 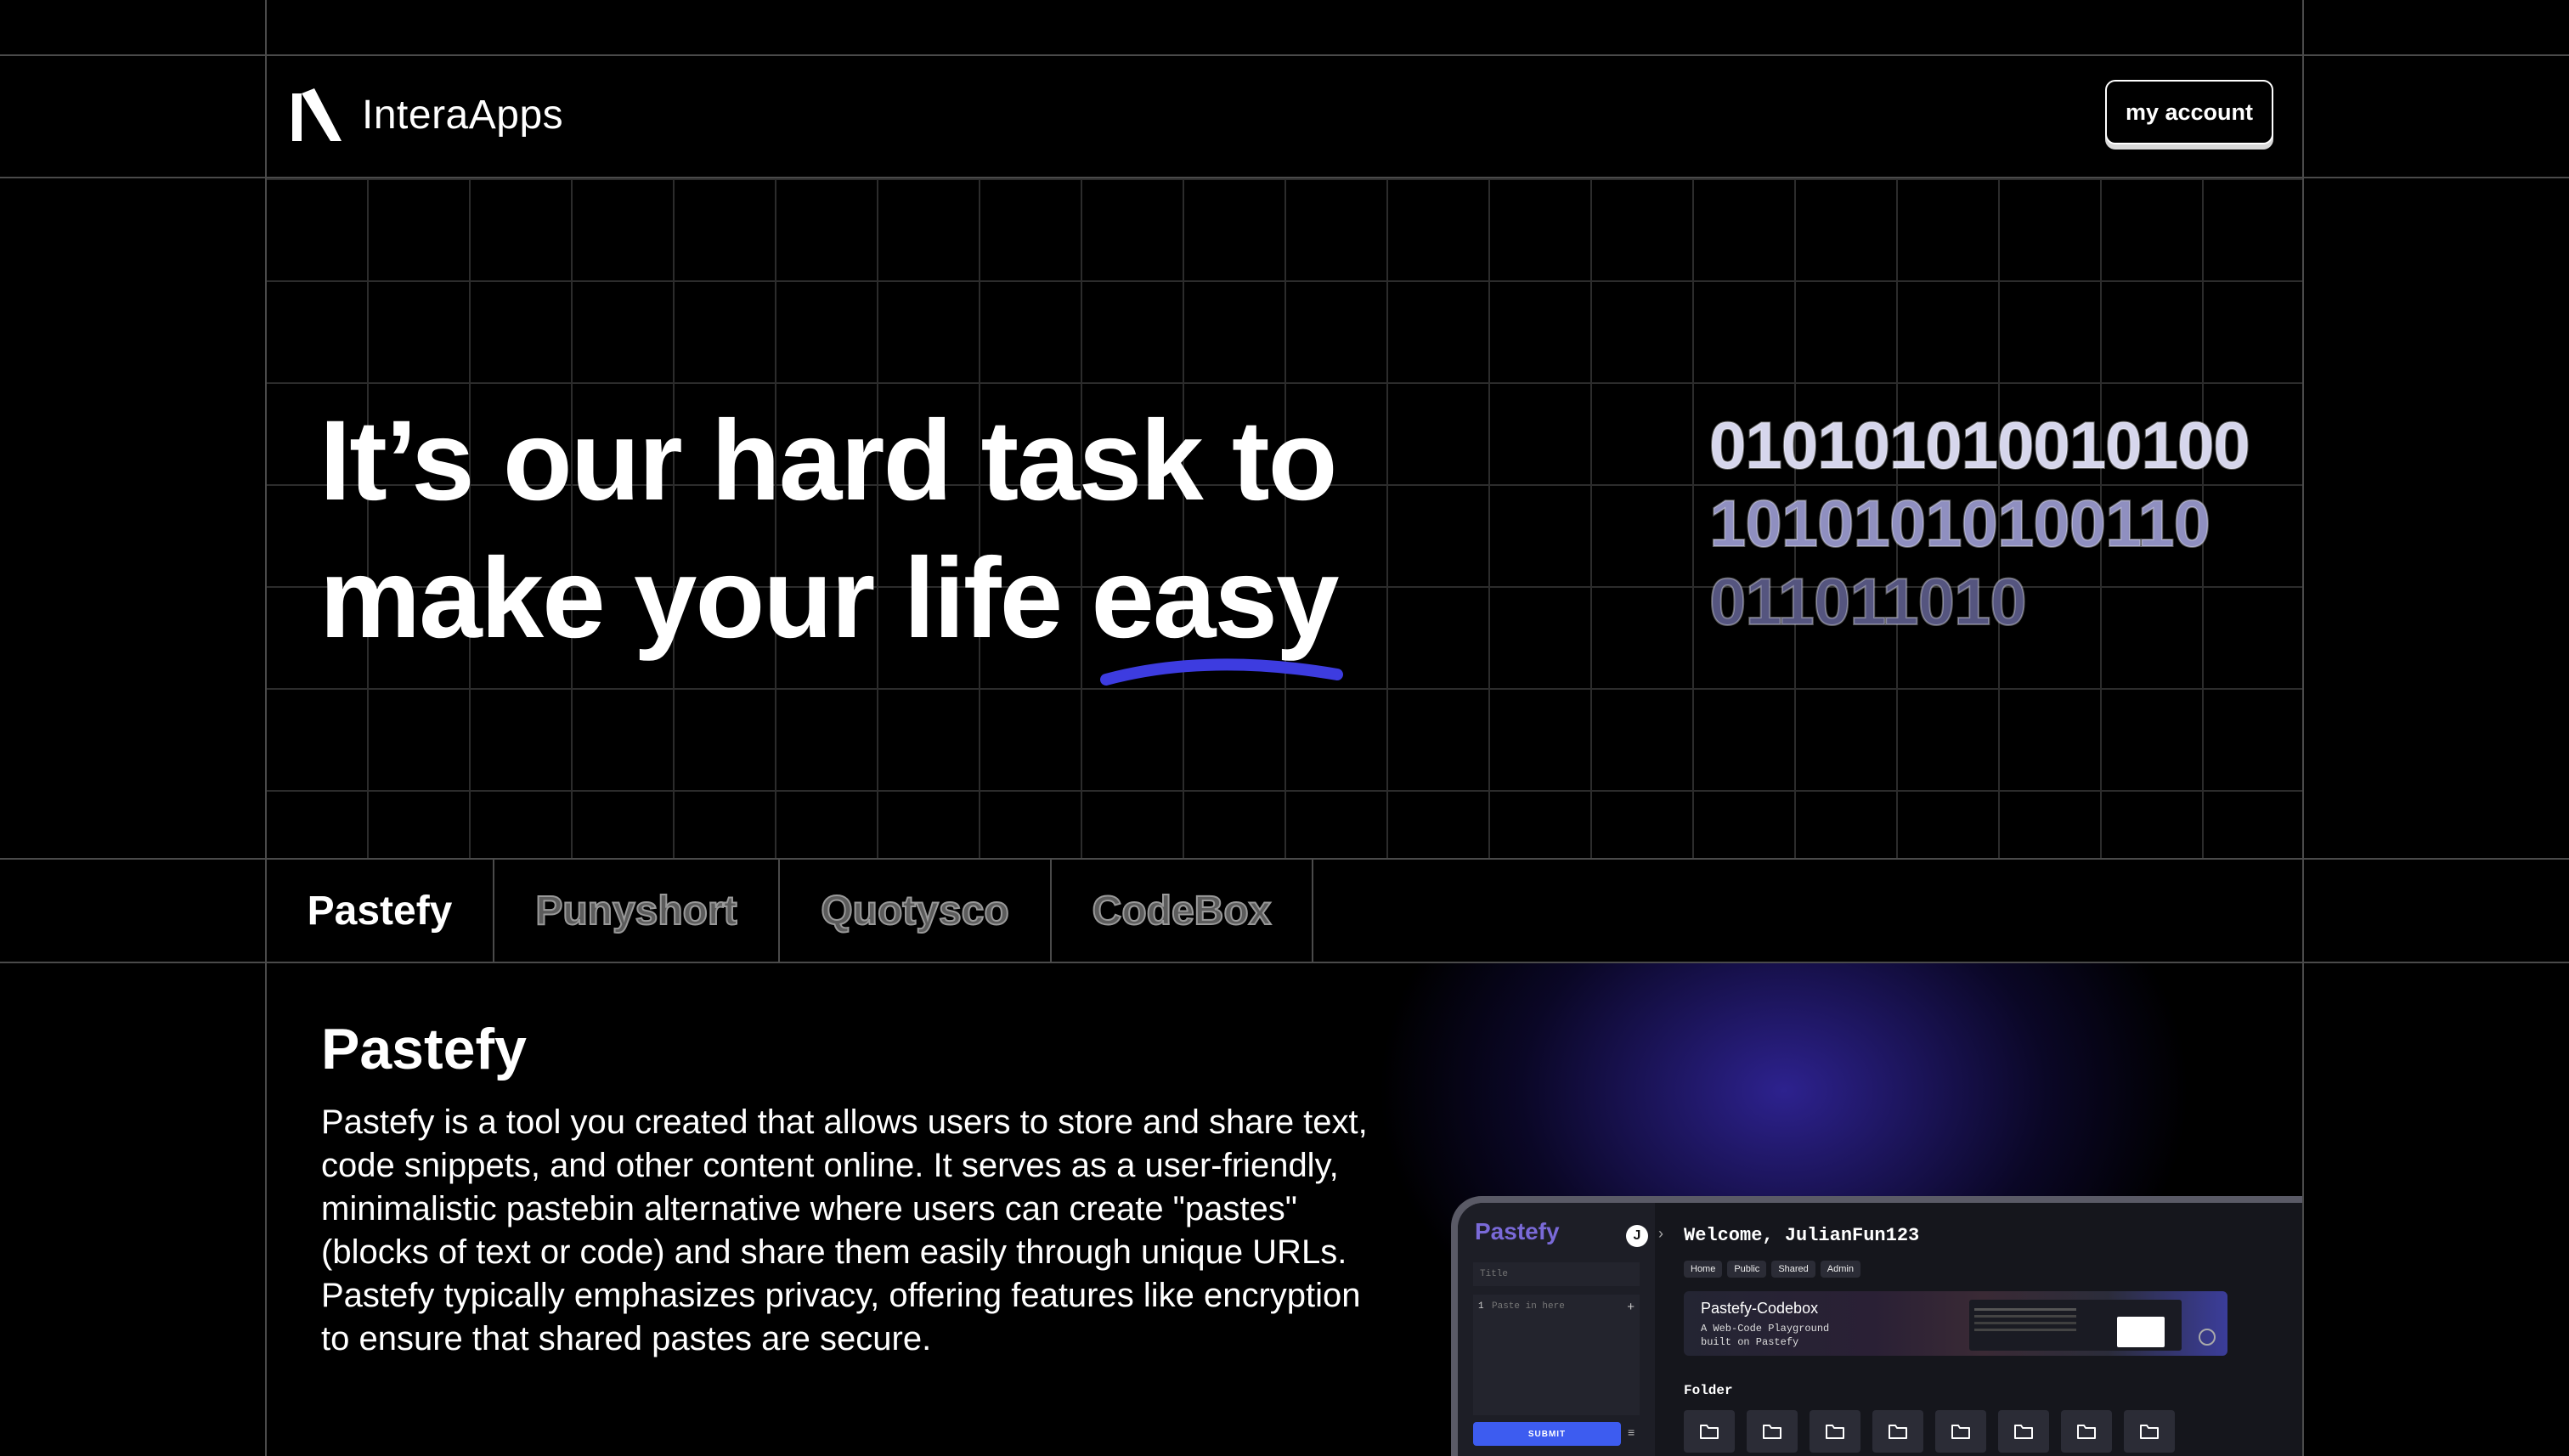 What do you see at coordinates (2141, 1332) in the screenshot?
I see `preview-window` at bounding box center [2141, 1332].